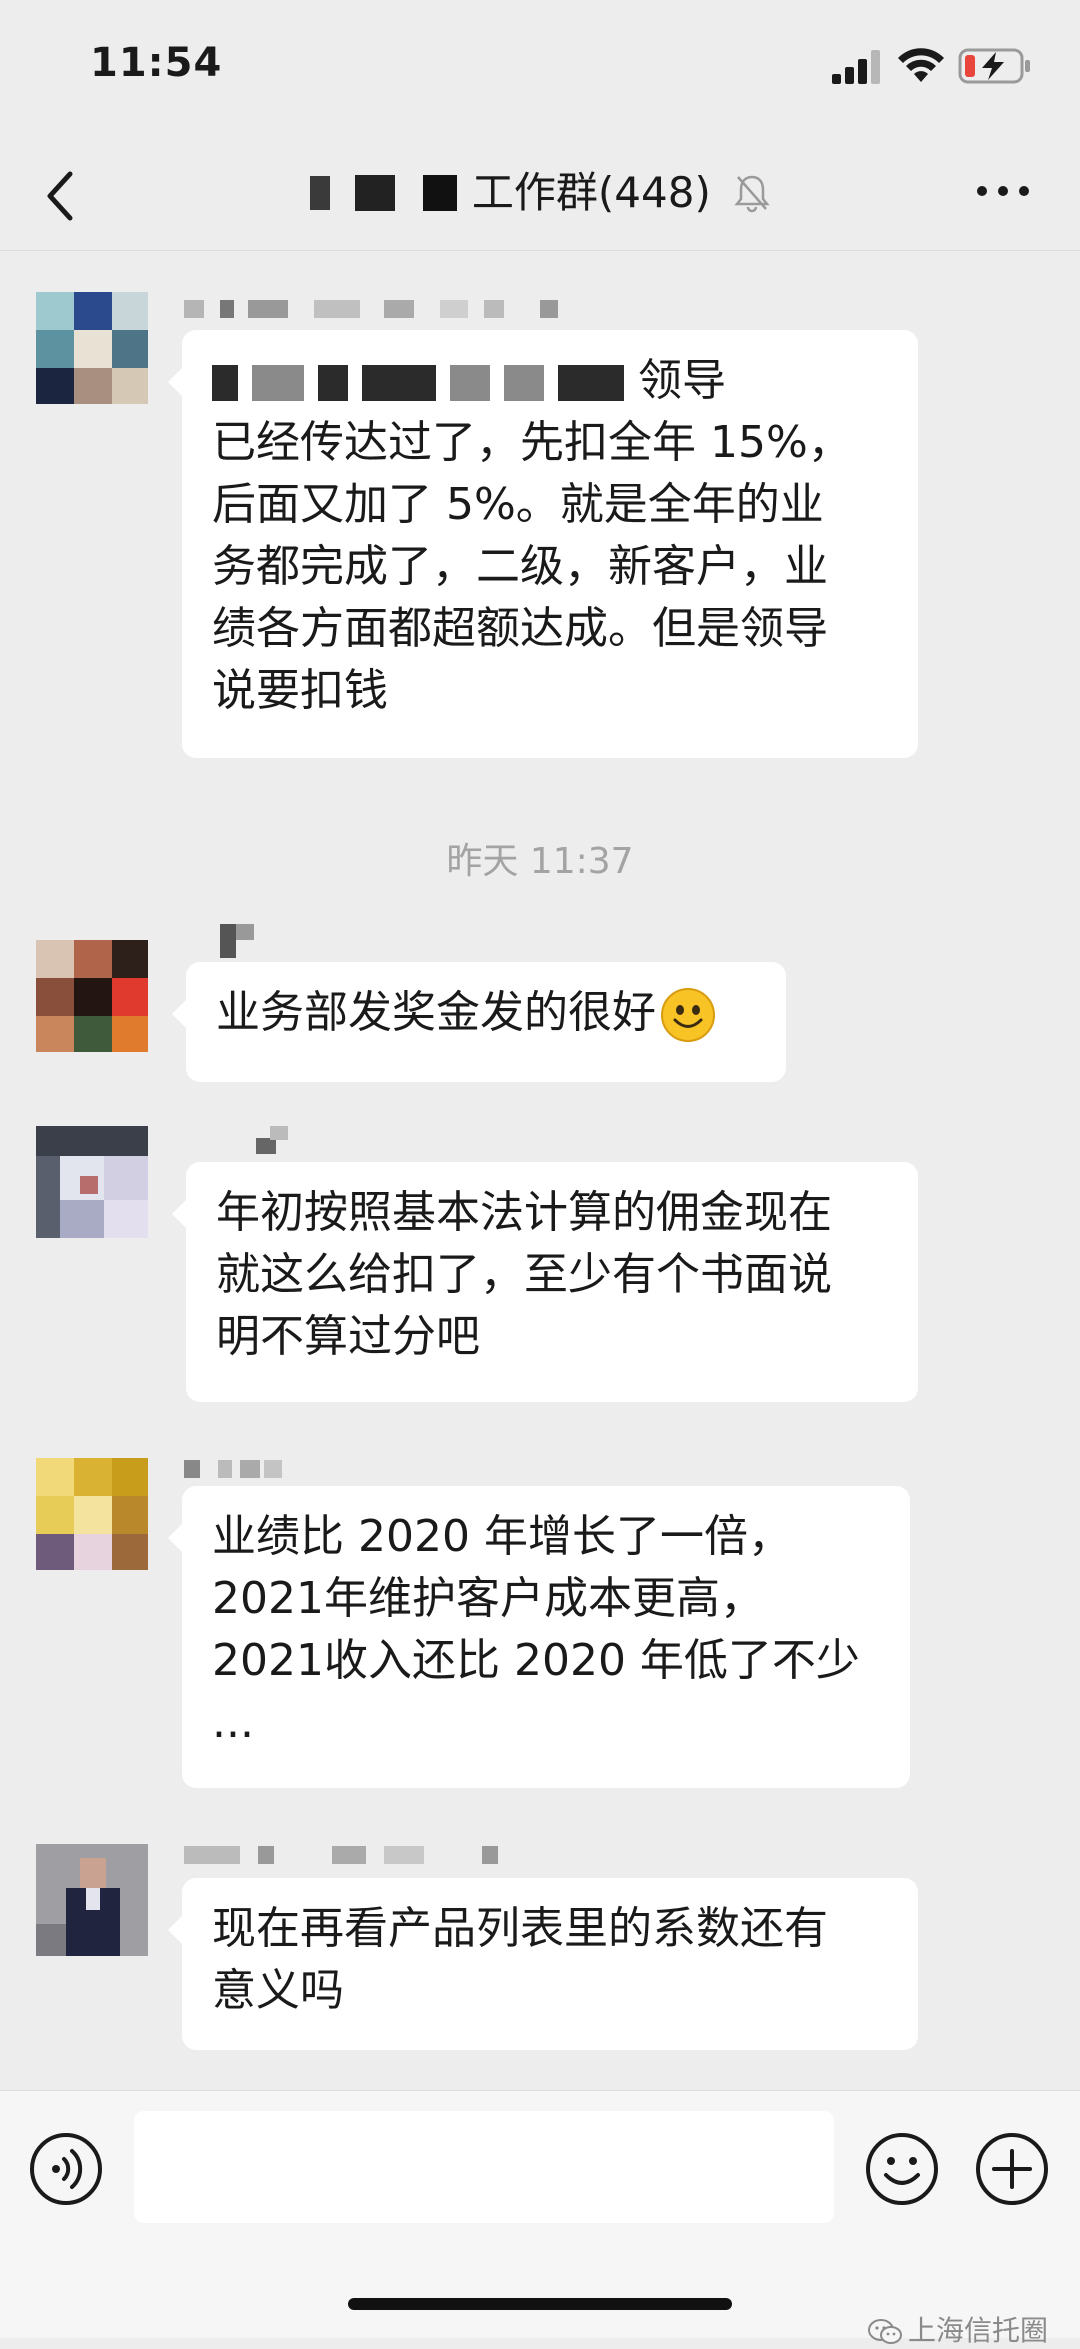  Describe the element at coordinates (524, 1274) in the screenshot. I see `message-line: 就这么给扣了，至少有个书面说` at that location.